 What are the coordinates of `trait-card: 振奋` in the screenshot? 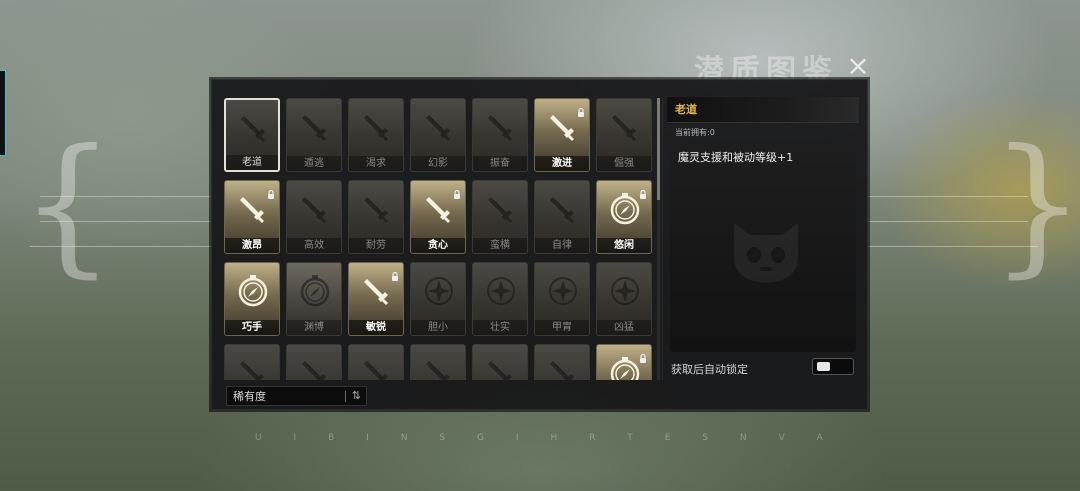 It's located at (500, 135).